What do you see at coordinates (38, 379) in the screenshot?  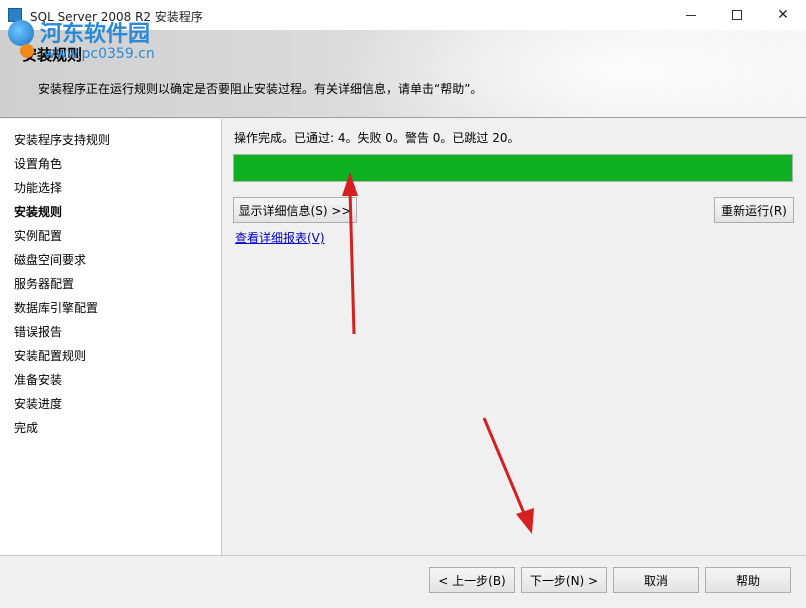 I see `sidebar-item-ready-to-install: 准备安装` at bounding box center [38, 379].